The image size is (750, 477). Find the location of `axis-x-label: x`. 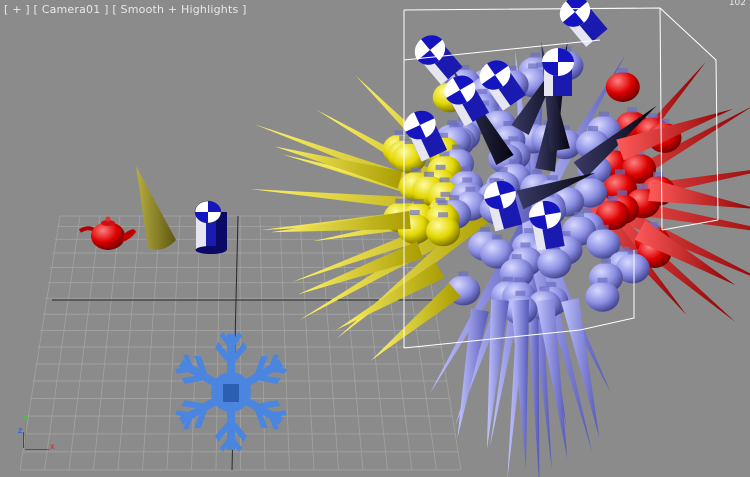

axis-x-label: x is located at coordinates (52, 446).